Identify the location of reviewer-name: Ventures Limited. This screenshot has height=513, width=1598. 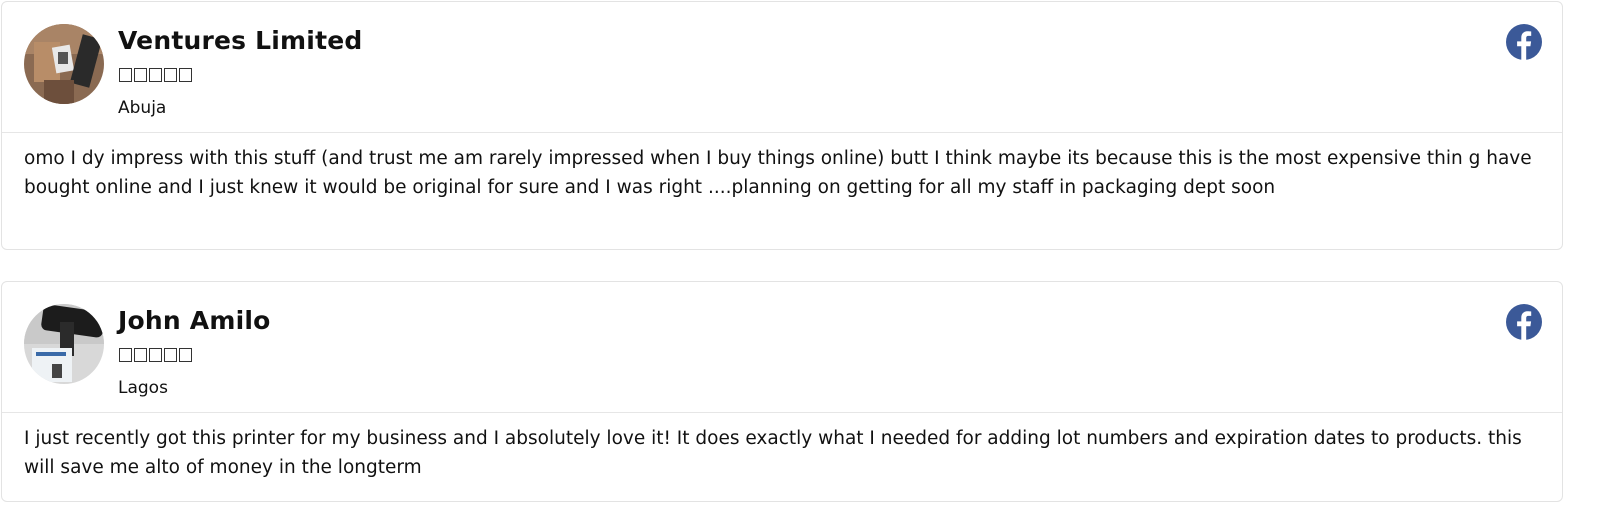
(240, 40).